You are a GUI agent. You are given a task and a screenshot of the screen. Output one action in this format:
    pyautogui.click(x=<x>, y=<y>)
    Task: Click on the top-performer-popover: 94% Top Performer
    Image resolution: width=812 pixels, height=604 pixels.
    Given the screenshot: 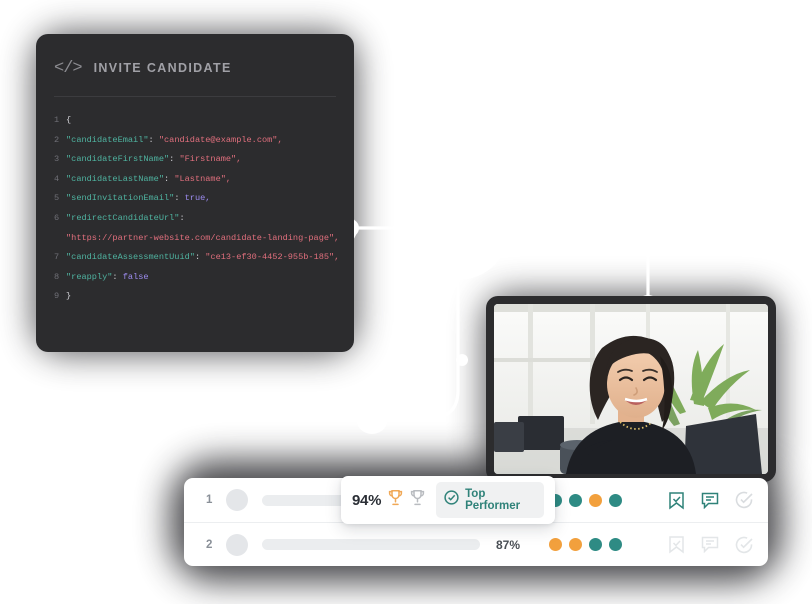 What is the action you would take?
    pyautogui.click(x=448, y=500)
    